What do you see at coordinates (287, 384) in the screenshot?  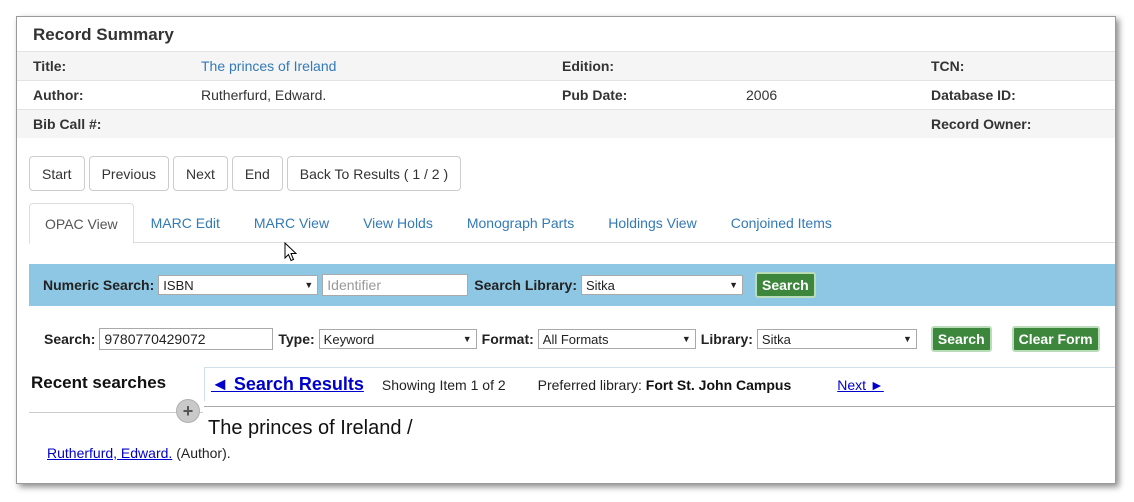 I see `back-to-search-results-link: ◄ Search Results` at bounding box center [287, 384].